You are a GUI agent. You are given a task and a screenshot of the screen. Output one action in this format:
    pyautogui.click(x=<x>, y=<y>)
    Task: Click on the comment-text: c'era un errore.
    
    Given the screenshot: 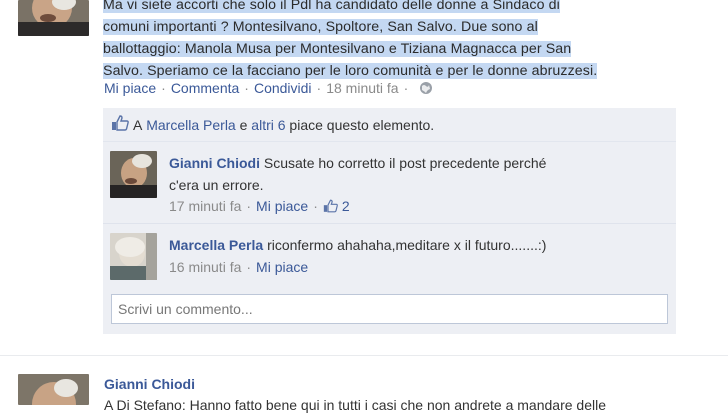 What is the action you would take?
    pyautogui.click(x=216, y=185)
    